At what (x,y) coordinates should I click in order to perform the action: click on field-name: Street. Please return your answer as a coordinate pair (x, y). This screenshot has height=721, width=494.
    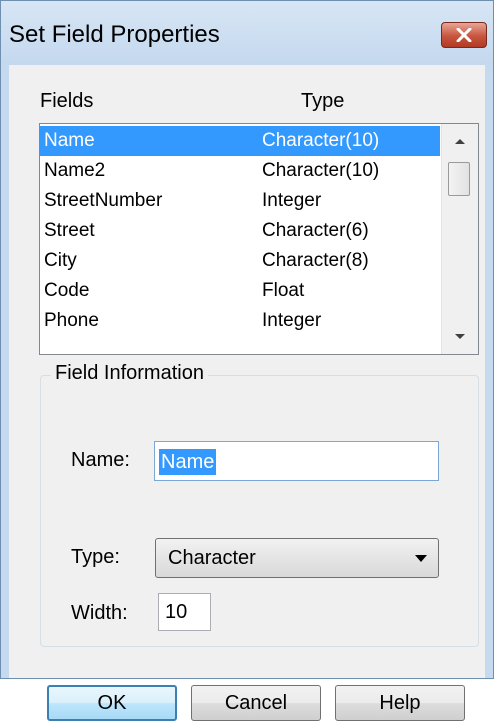
    Looking at the image, I should click on (69, 230).